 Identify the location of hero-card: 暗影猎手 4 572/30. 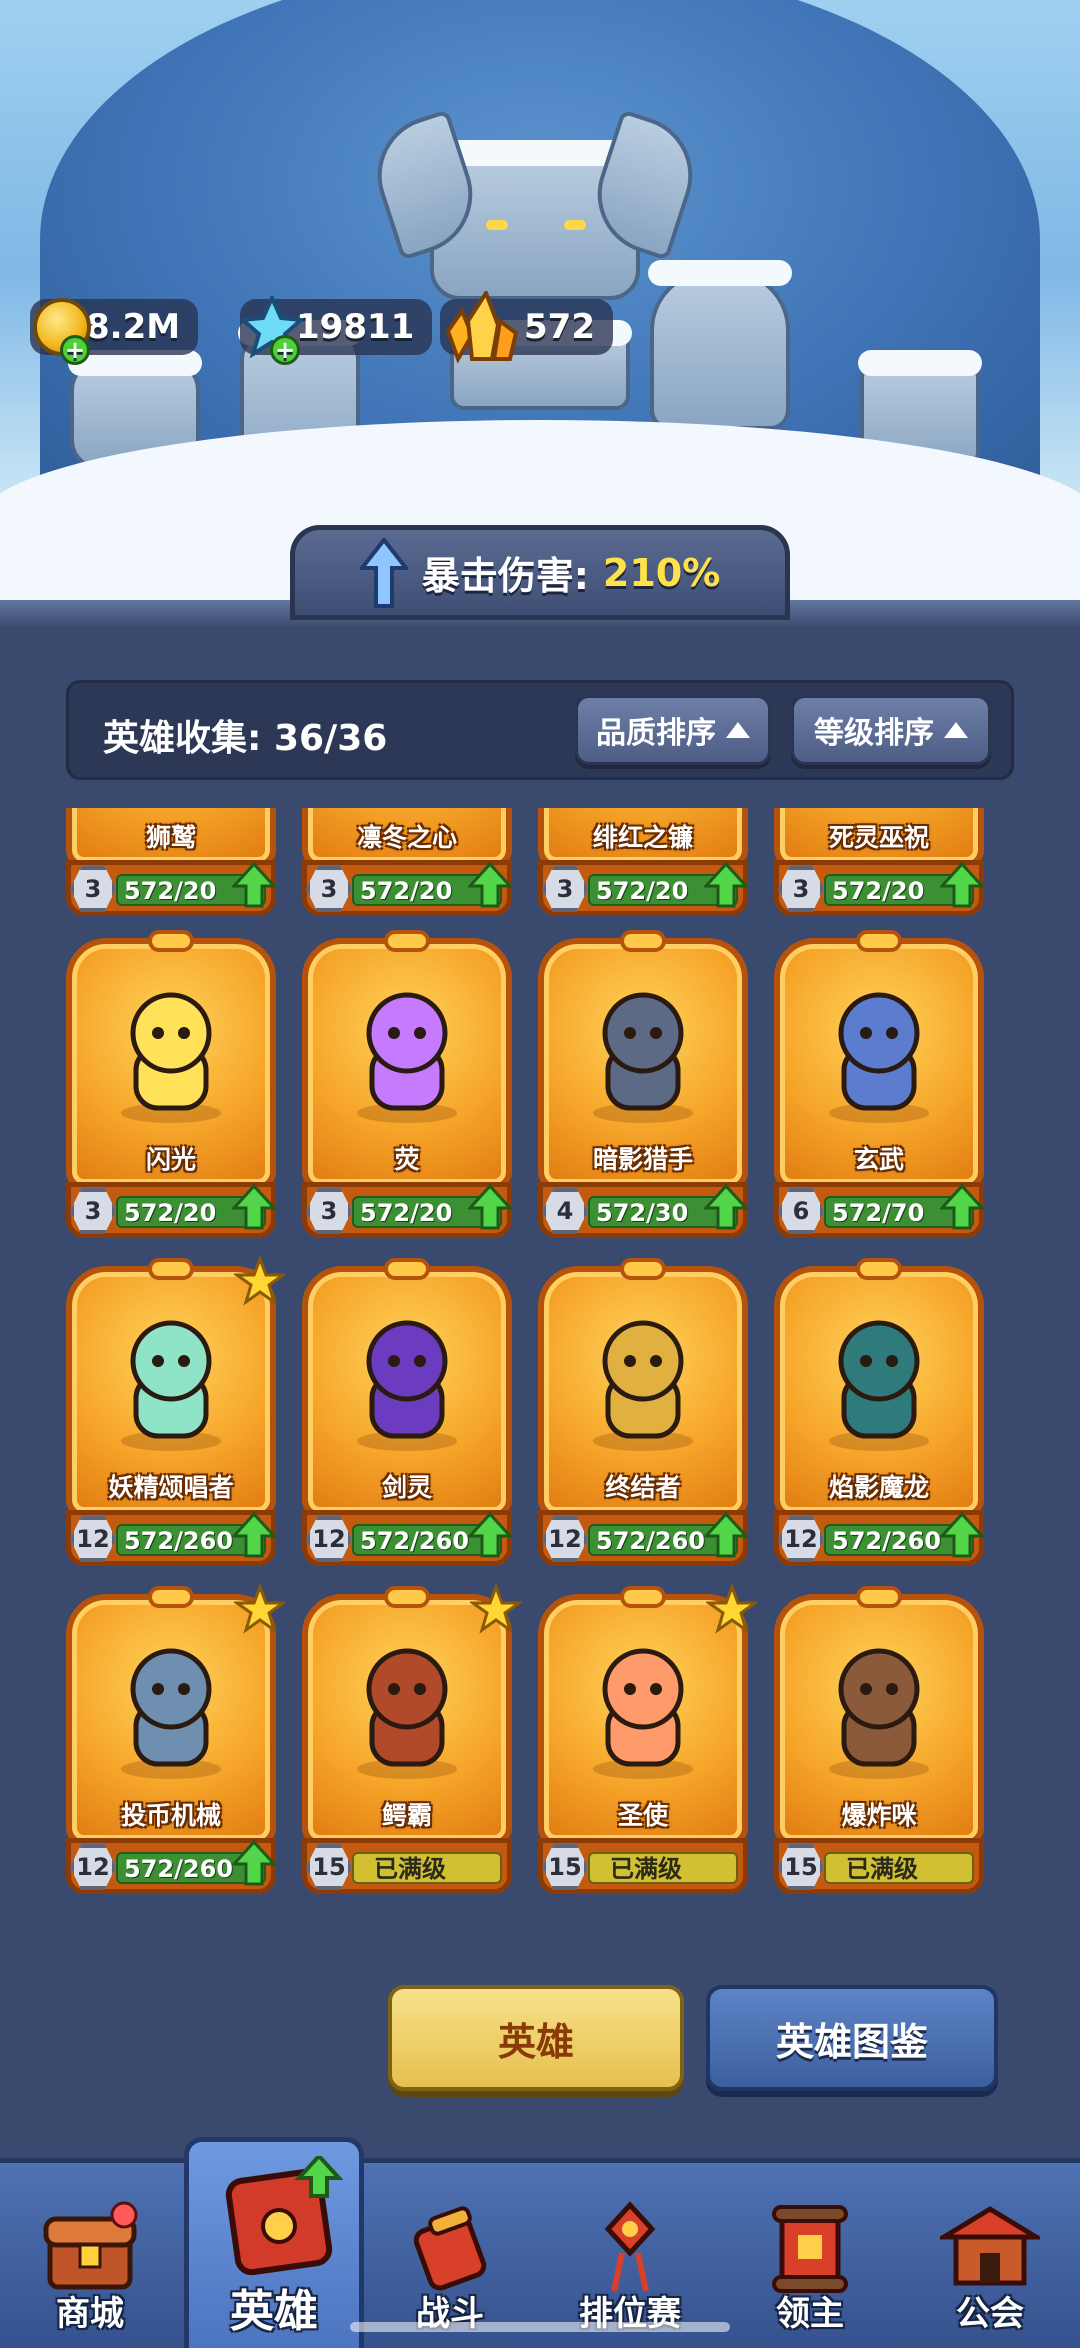
(644, 1084).